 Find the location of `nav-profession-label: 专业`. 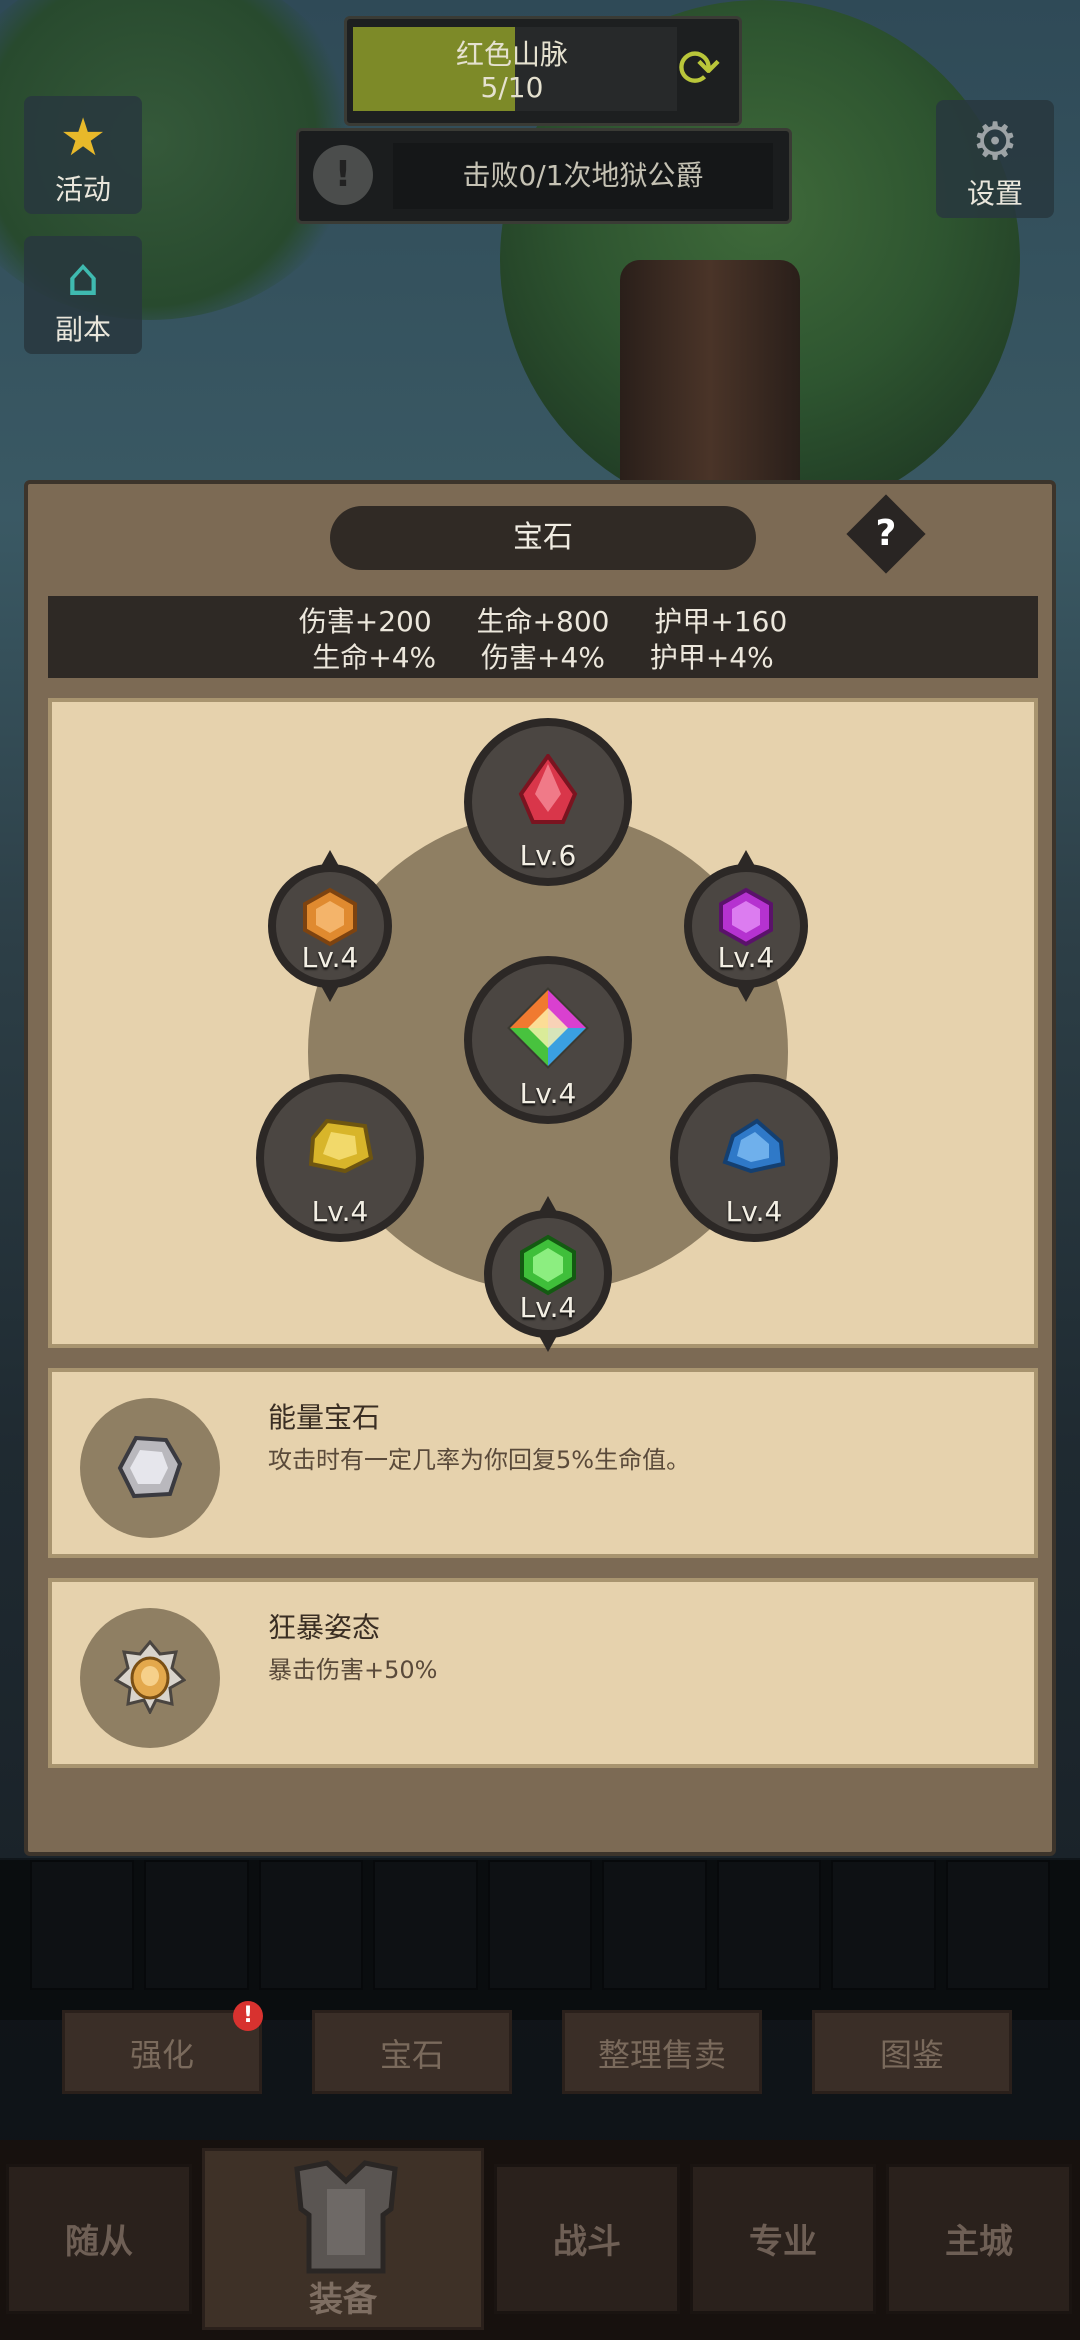

nav-profession-label: 专业 is located at coordinates (783, 2242).